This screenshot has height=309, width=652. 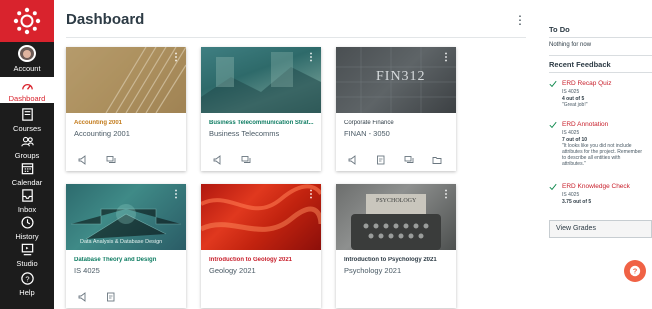 I want to click on course-card-accounting: ⋮ Accounting 2001 Accounting 2001, so click(x=126, y=109).